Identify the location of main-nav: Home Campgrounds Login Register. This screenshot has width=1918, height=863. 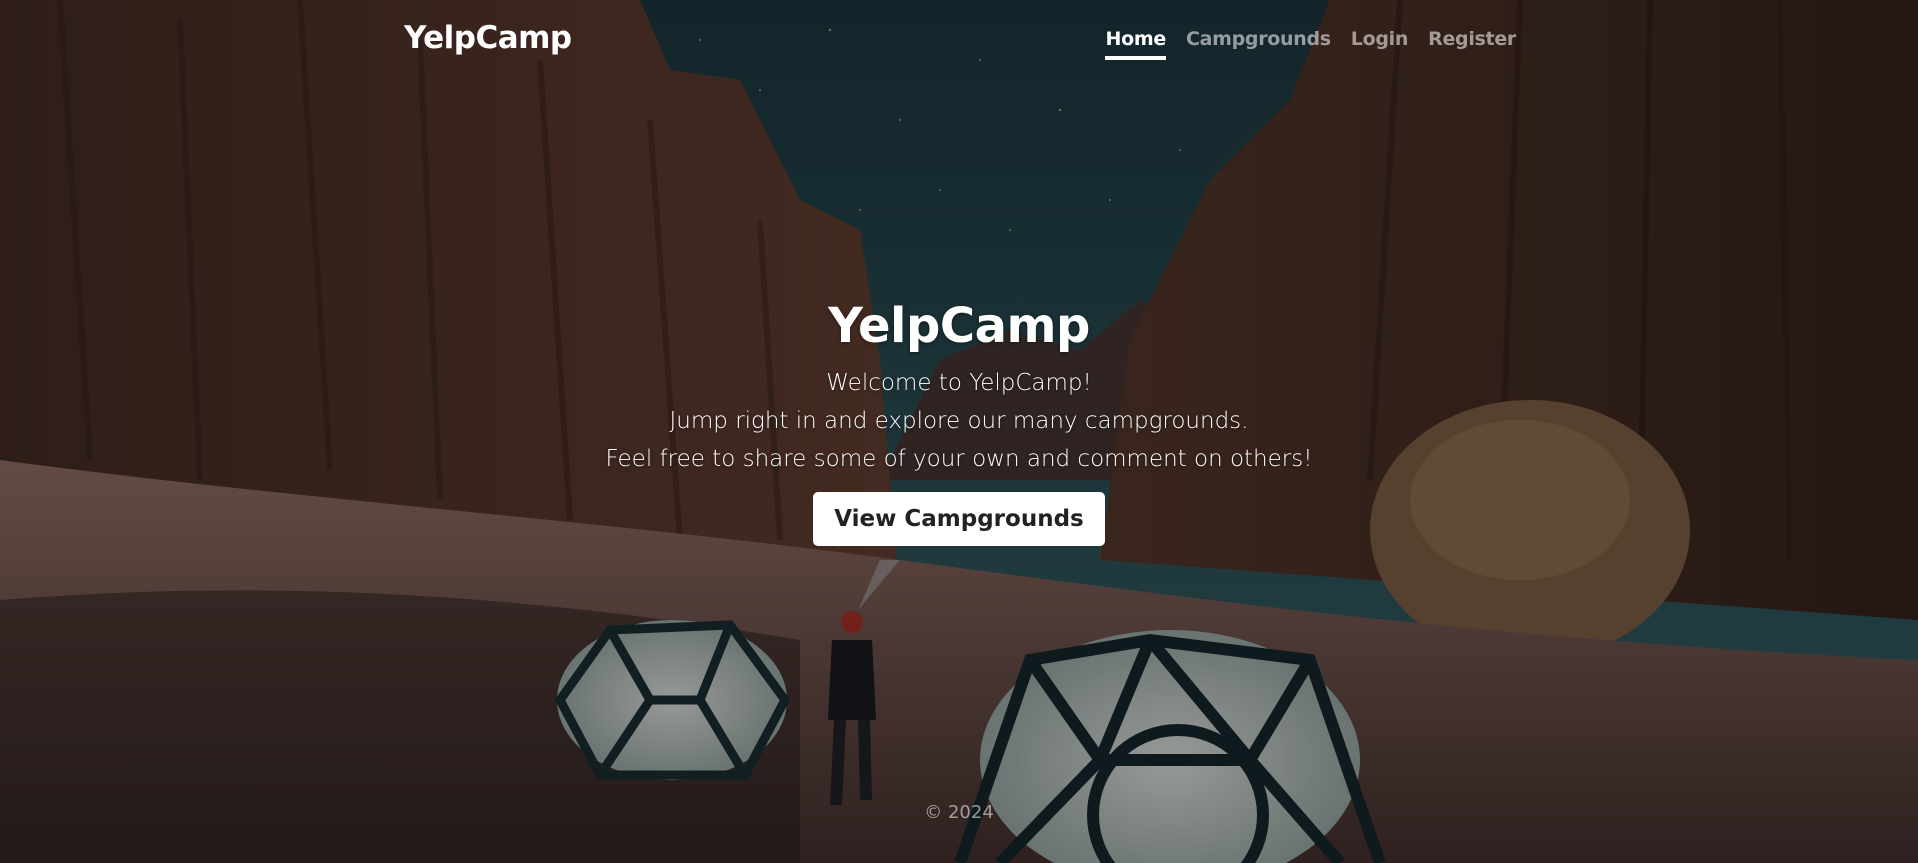
(1310, 44).